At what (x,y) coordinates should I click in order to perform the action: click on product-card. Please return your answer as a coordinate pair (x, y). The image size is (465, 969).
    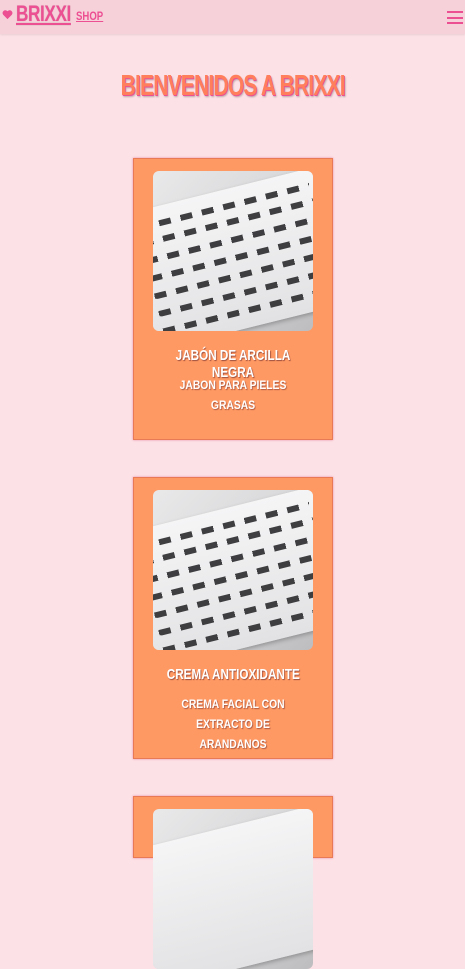
    Looking at the image, I should click on (233, 882).